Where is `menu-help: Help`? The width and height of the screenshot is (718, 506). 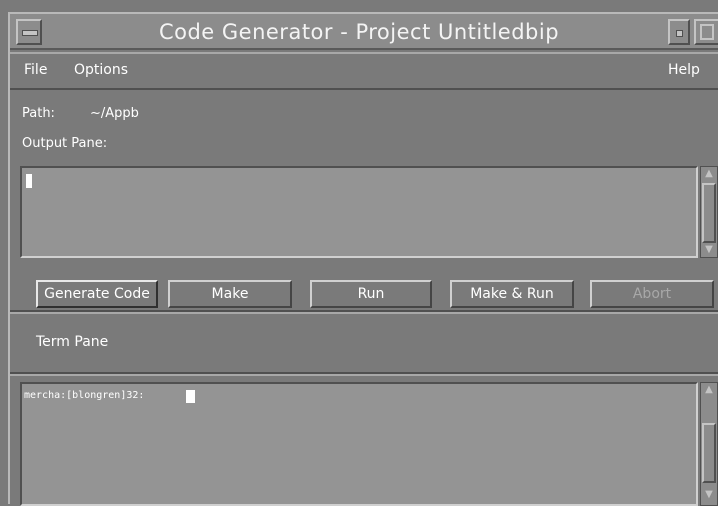 menu-help: Help is located at coordinates (684, 70).